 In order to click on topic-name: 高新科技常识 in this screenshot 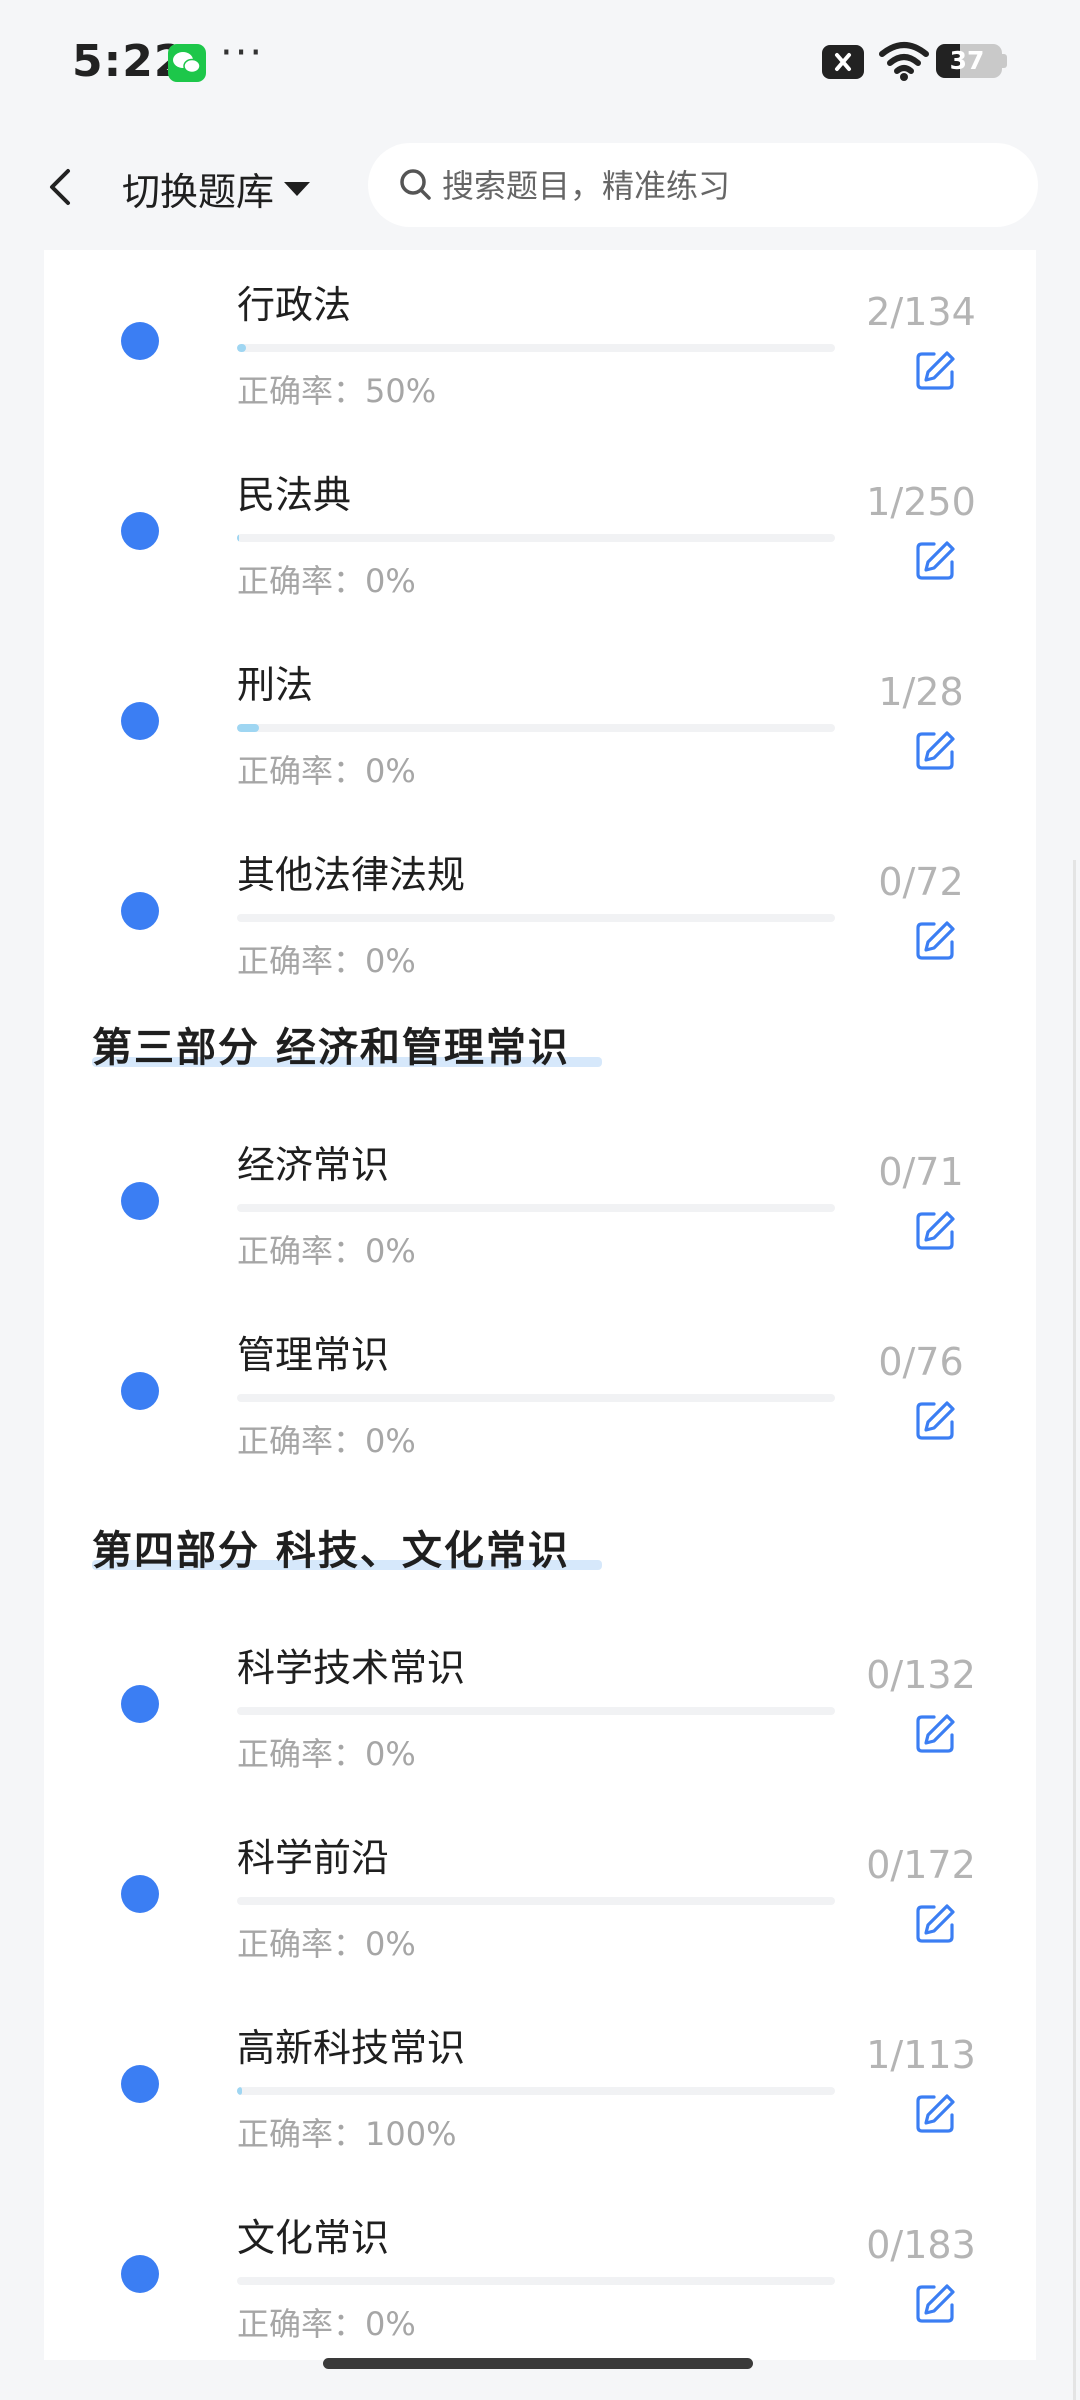, I will do `click(351, 2048)`.